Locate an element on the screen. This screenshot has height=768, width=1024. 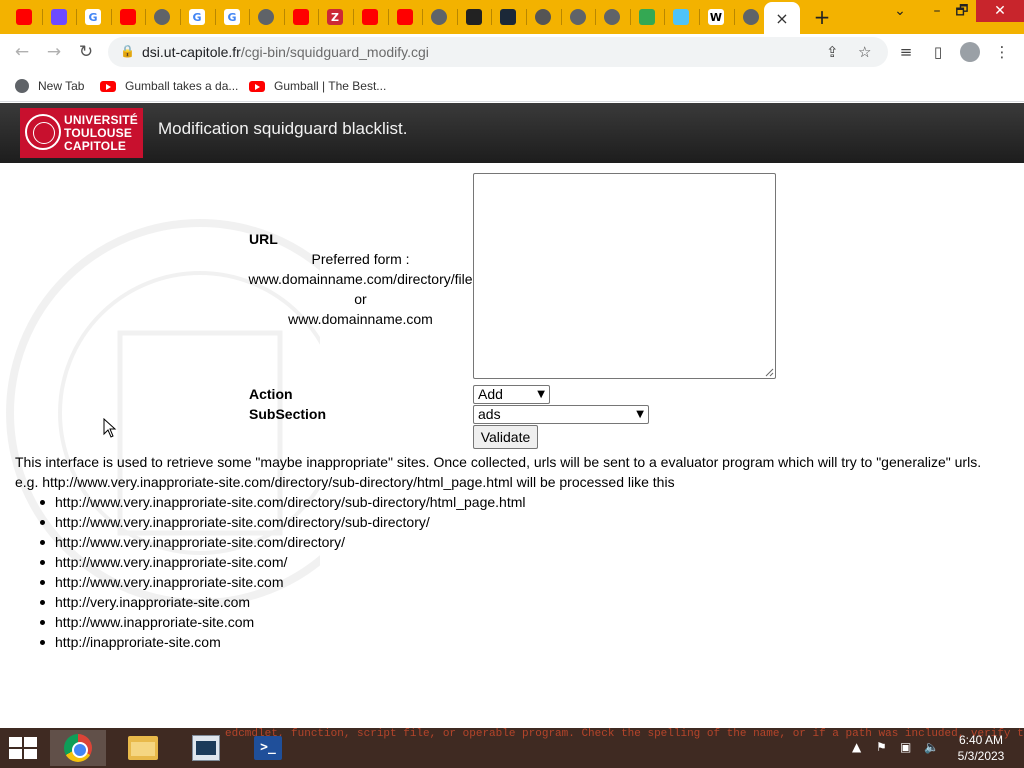
folder-icon is located at coordinates (143, 748).